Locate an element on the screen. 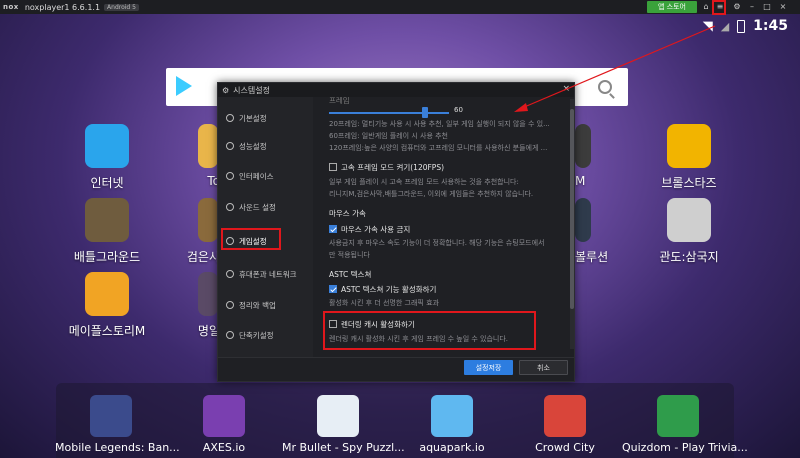 The width and height of the screenshot is (800, 458). app-m: M is located at coordinates (595, 156).